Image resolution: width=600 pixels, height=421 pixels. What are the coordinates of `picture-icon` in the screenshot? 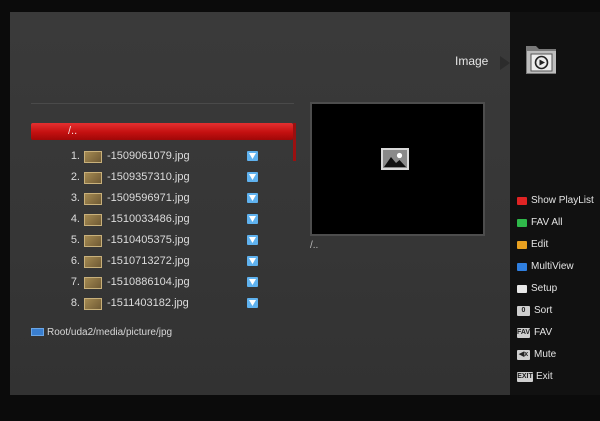 It's located at (395, 159).